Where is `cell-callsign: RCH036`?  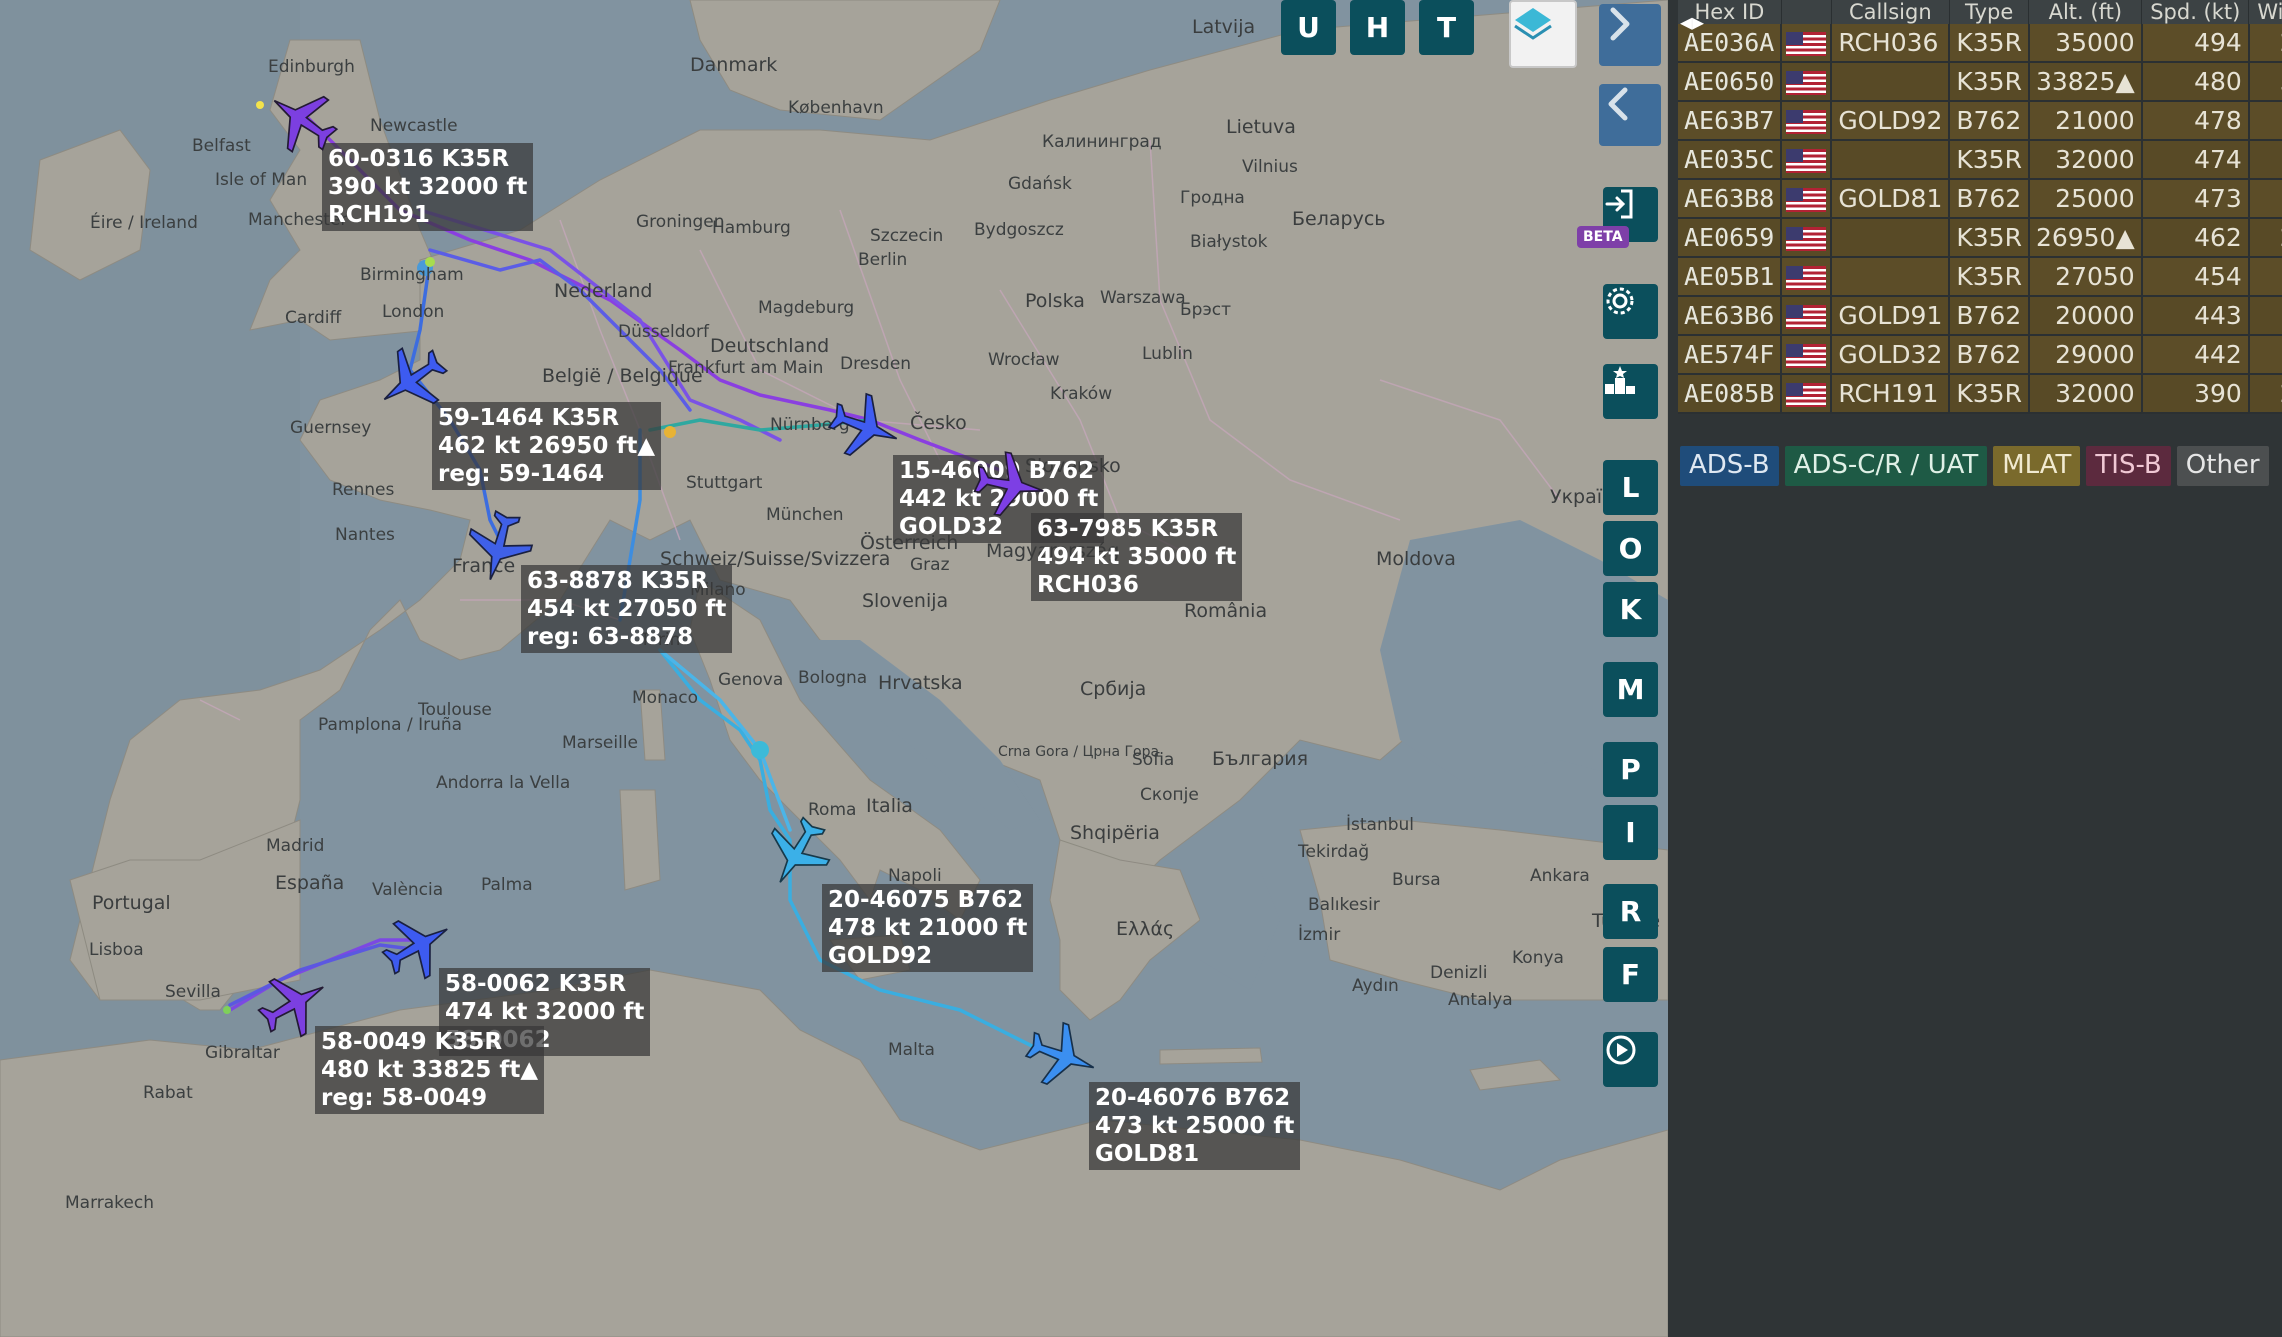 cell-callsign: RCH036 is located at coordinates (1891, 43).